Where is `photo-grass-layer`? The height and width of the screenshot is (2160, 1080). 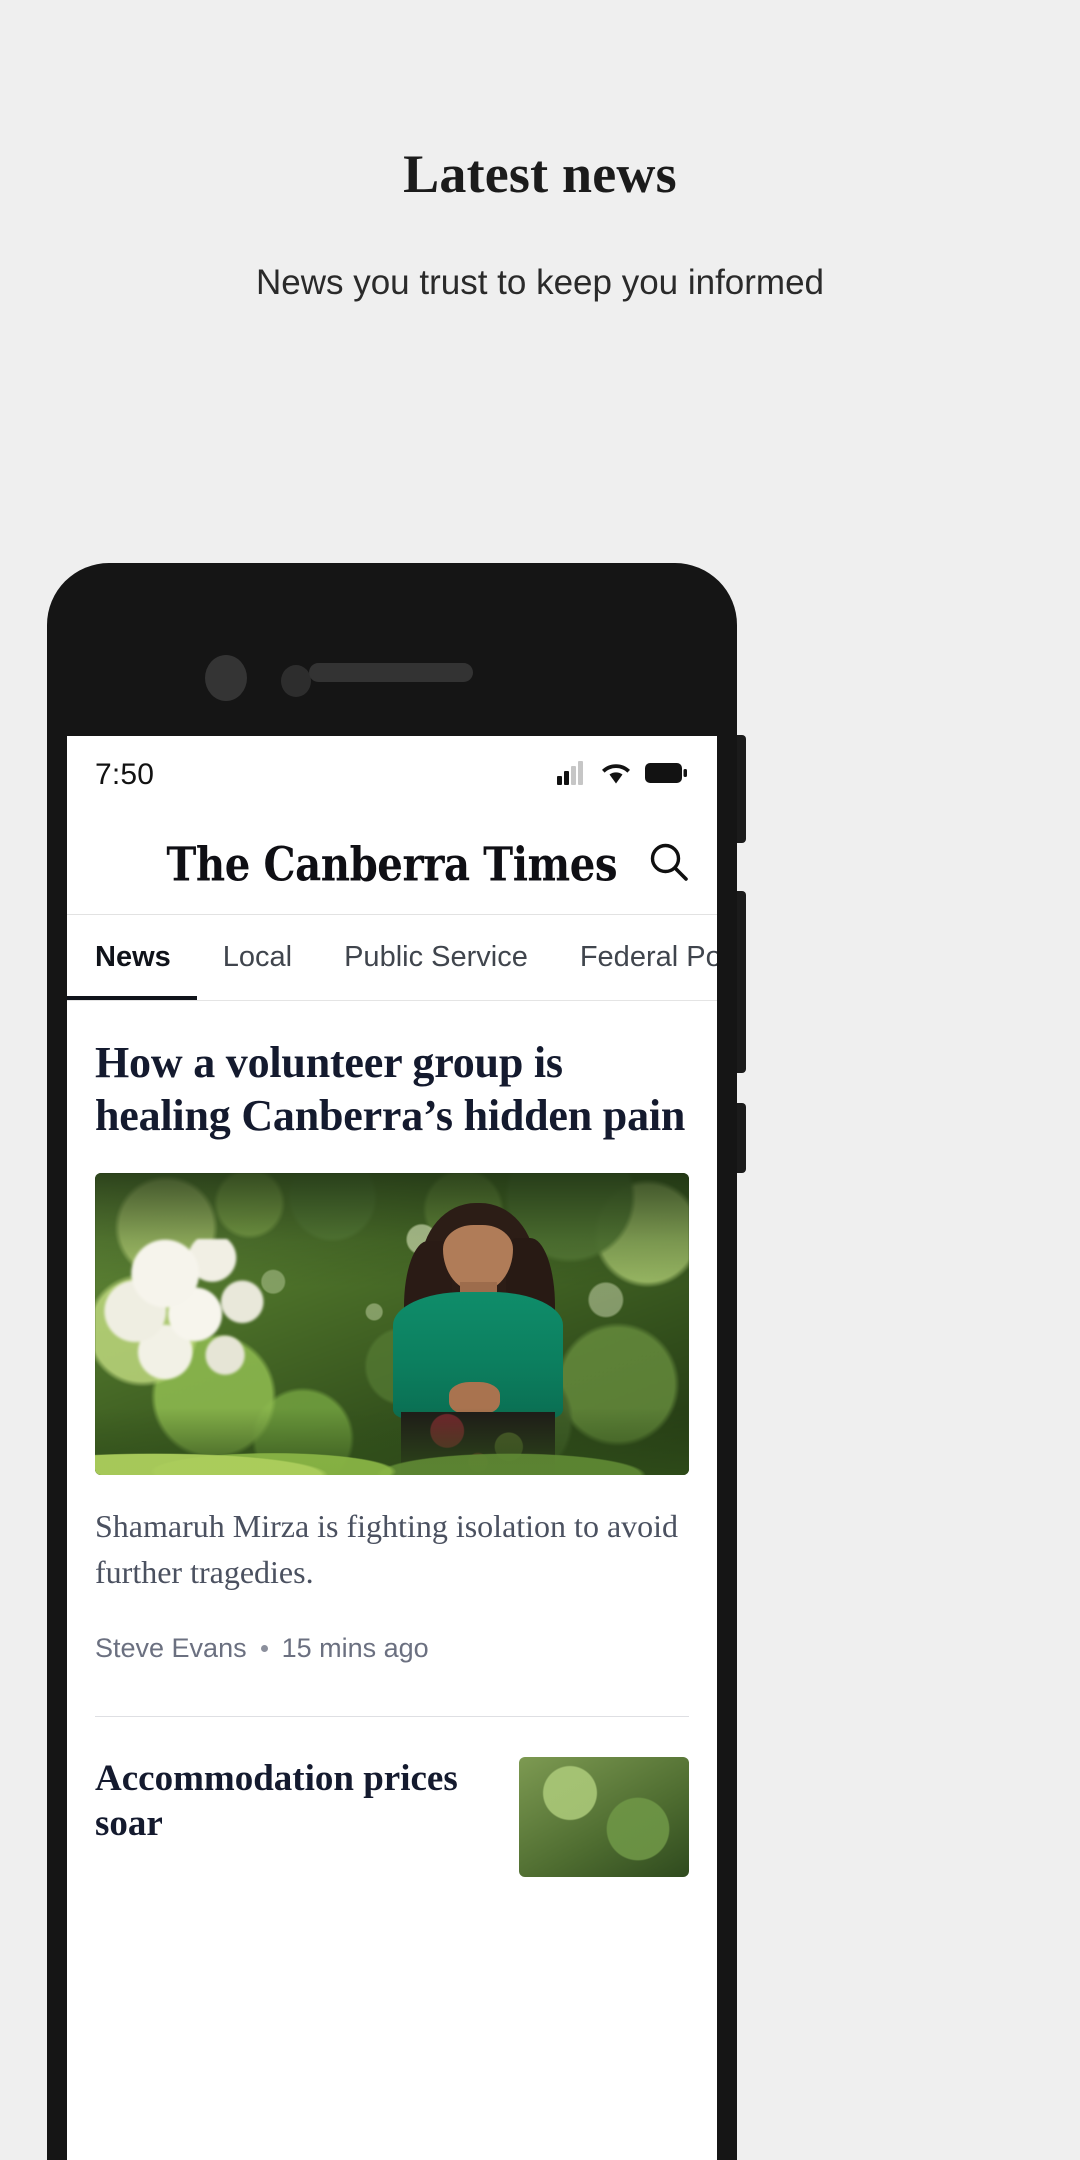 photo-grass-layer is located at coordinates (392, 1441).